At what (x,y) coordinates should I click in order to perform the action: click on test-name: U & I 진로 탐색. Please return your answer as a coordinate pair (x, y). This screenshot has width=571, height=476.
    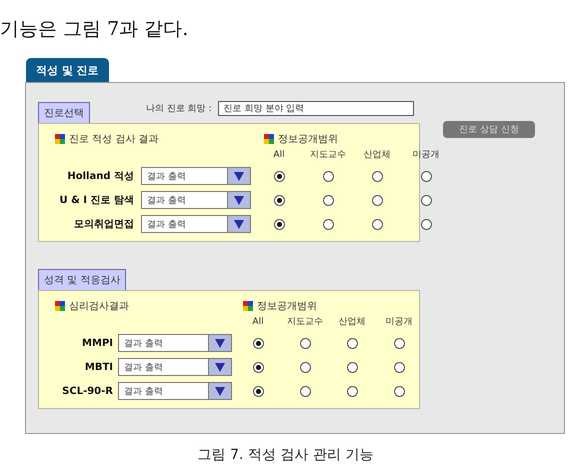
    Looking at the image, I should click on (96, 200).